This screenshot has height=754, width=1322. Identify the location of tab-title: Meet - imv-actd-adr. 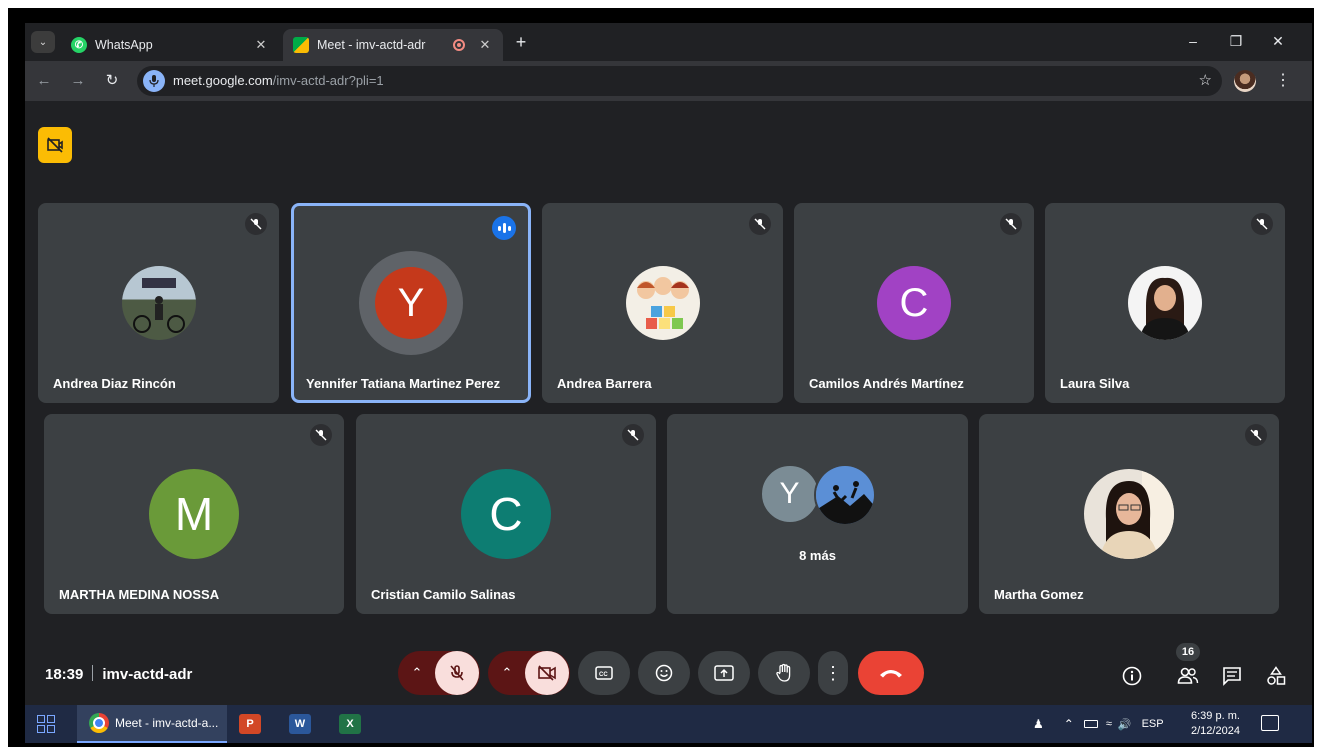
(371, 45).